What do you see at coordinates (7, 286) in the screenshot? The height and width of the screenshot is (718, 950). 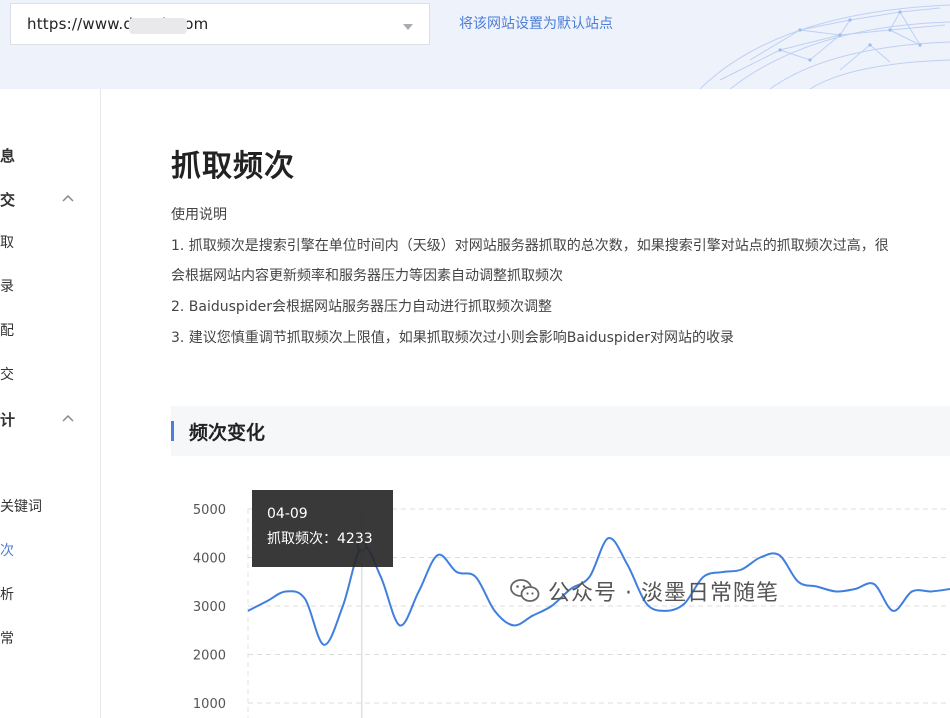 I see `sidebar-item-index: 录` at bounding box center [7, 286].